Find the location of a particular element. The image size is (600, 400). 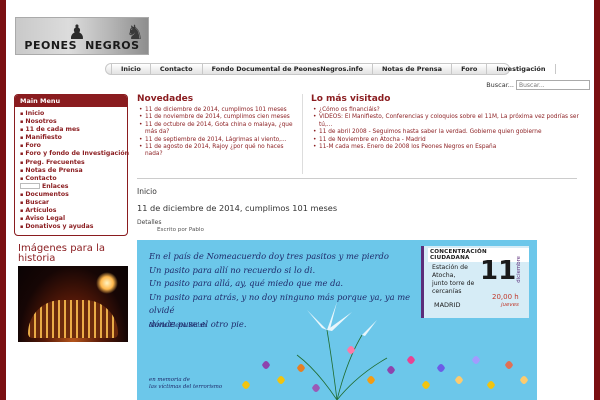

menu-item: ▪ Nosotros is located at coordinates (71, 122).